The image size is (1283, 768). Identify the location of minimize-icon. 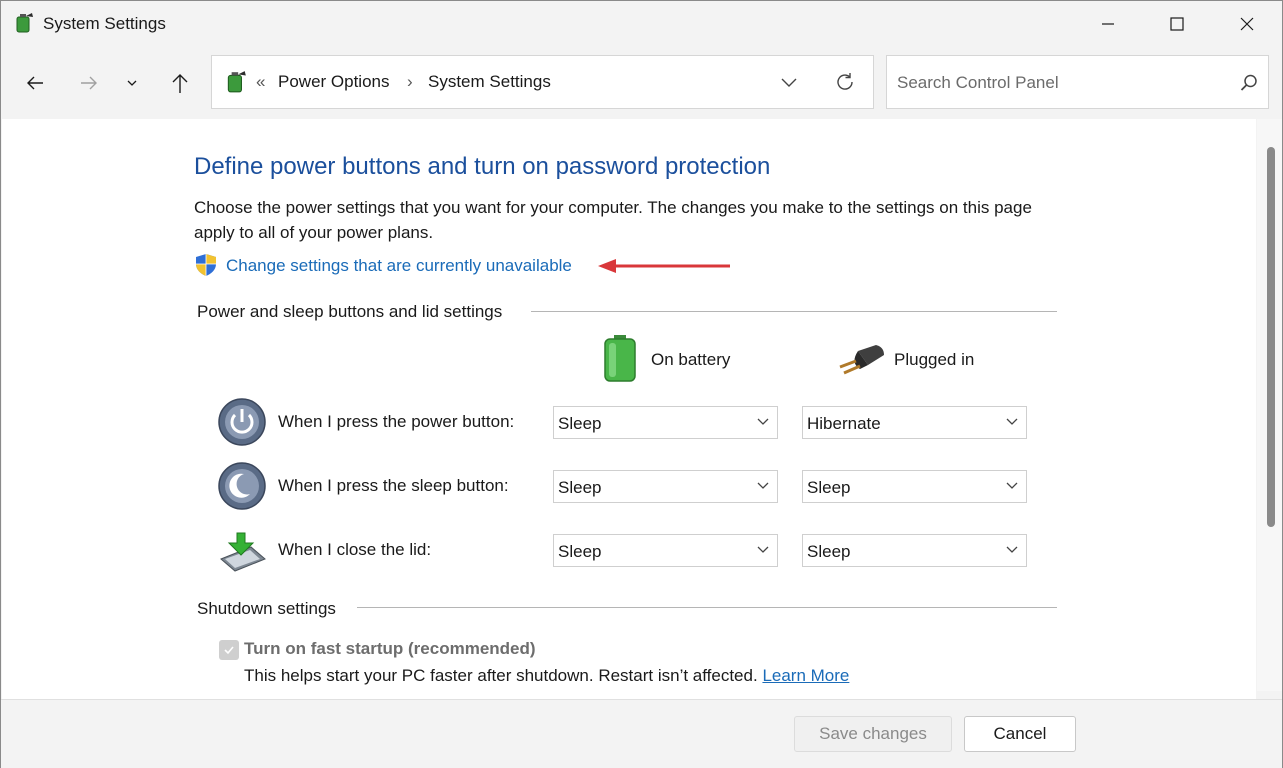
(1108, 24).